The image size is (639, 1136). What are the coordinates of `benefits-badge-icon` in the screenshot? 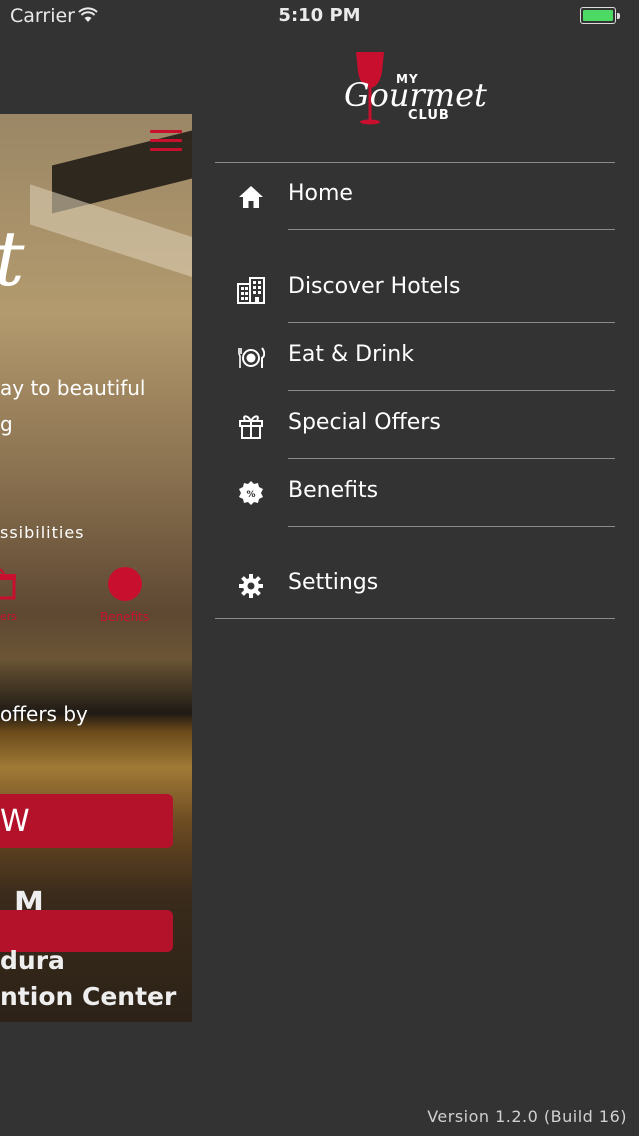 It's located at (125, 584).